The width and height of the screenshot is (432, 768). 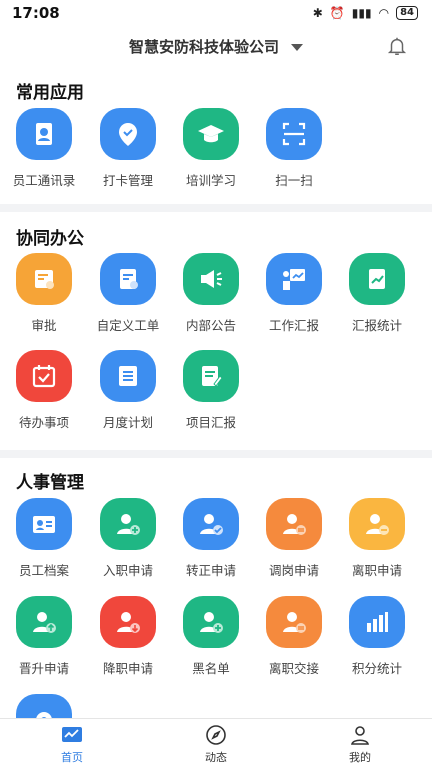 I want to click on tab-dynamics: 动态, so click(x=216, y=743).